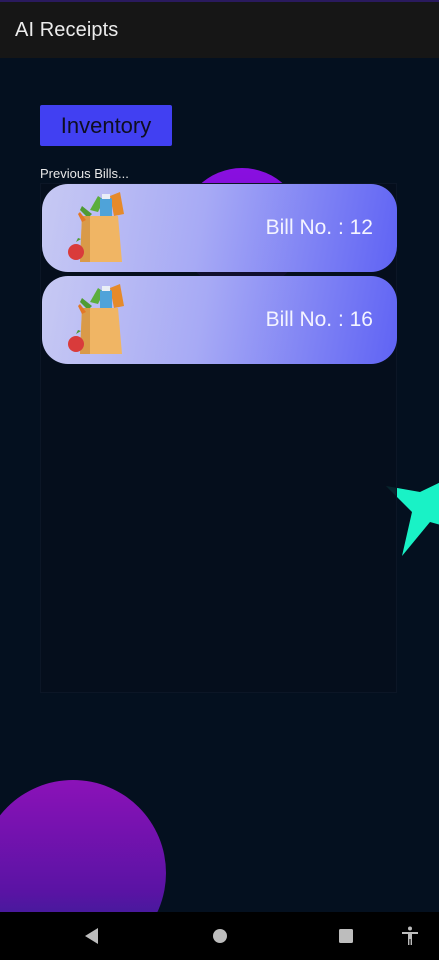 The width and height of the screenshot is (439, 960). What do you see at coordinates (219, 30) in the screenshot?
I see `app-bar: AI Receipts` at bounding box center [219, 30].